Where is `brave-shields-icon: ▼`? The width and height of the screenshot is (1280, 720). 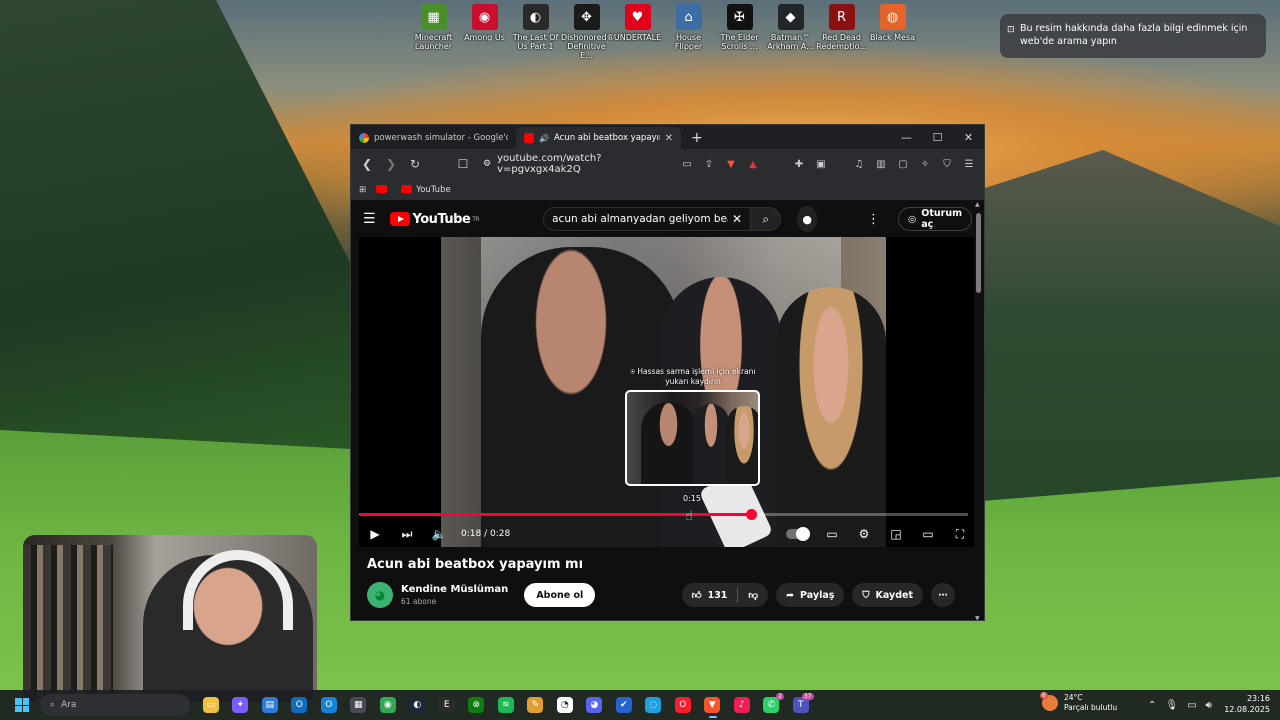 brave-shields-icon: ▼ is located at coordinates (731, 164).